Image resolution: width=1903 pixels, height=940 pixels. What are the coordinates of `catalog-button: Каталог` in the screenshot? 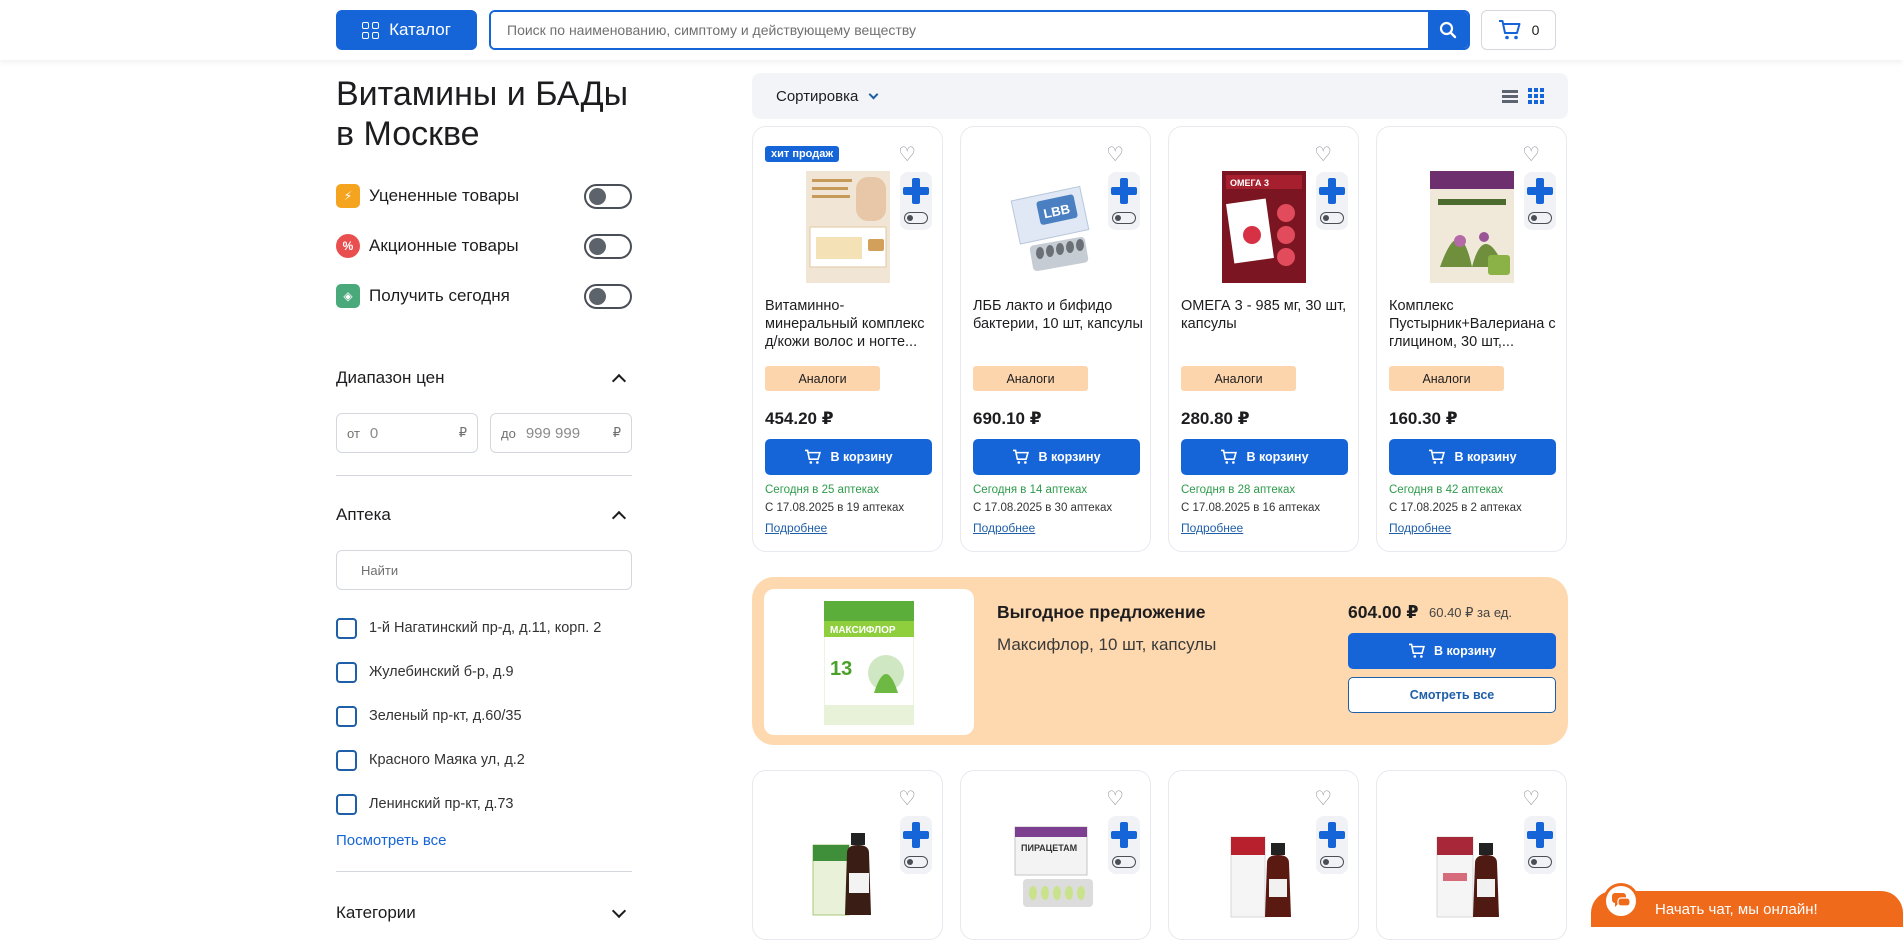 It's located at (406, 30).